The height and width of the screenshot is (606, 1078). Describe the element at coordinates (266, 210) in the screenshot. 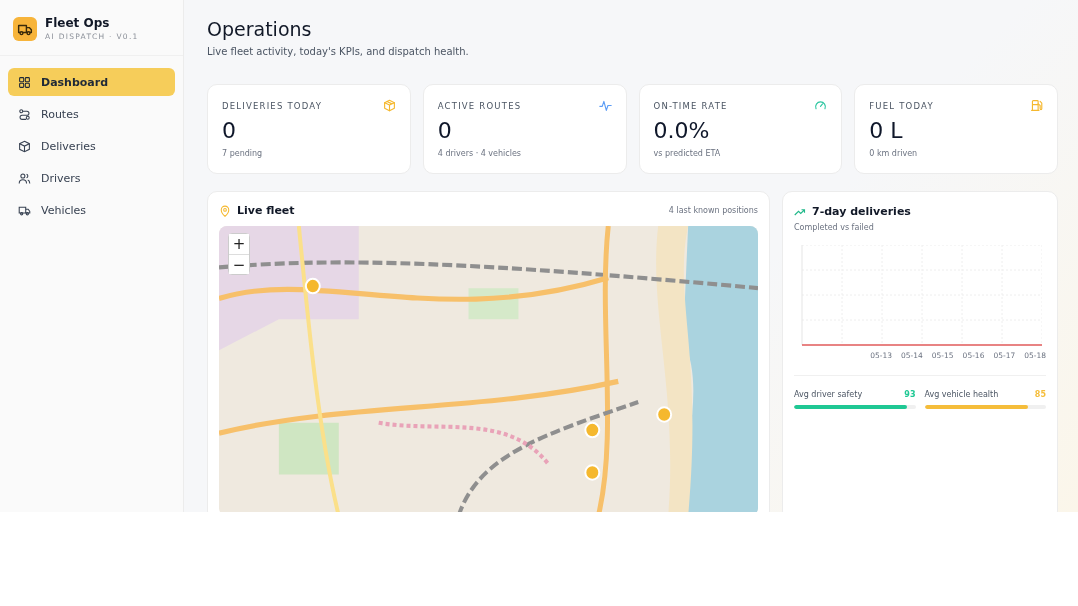

I see `card-title: Live fleet` at that location.